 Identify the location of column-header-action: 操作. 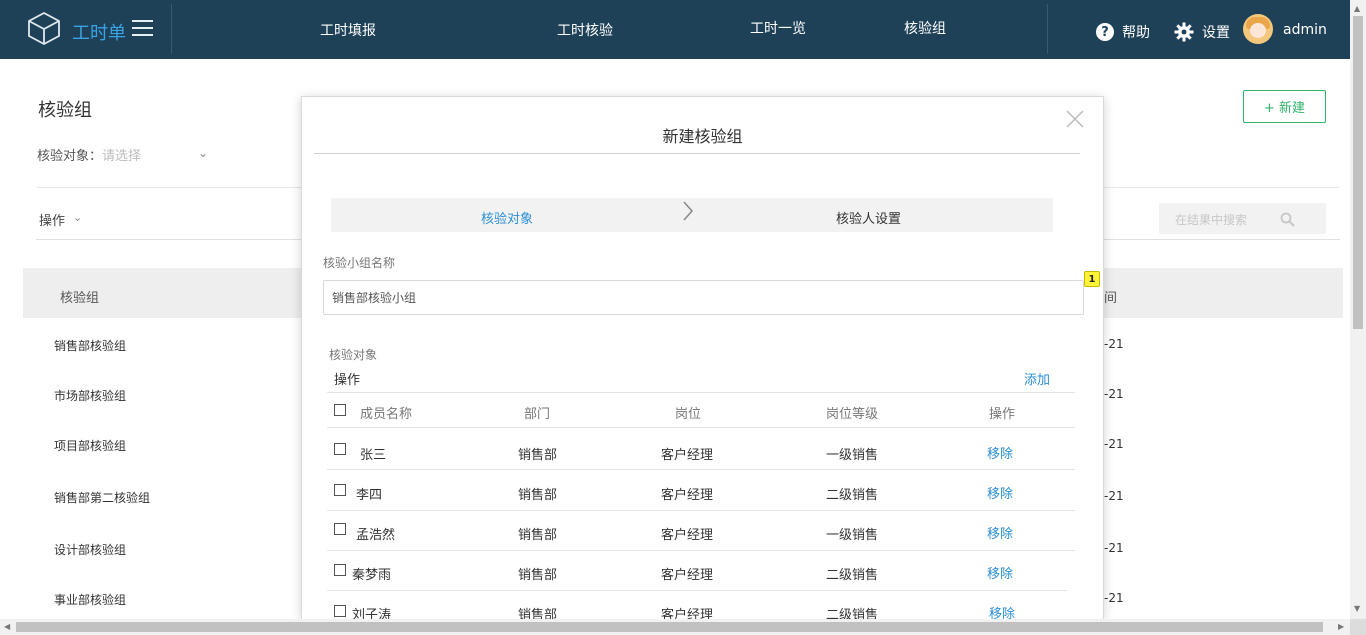
(1002, 414).